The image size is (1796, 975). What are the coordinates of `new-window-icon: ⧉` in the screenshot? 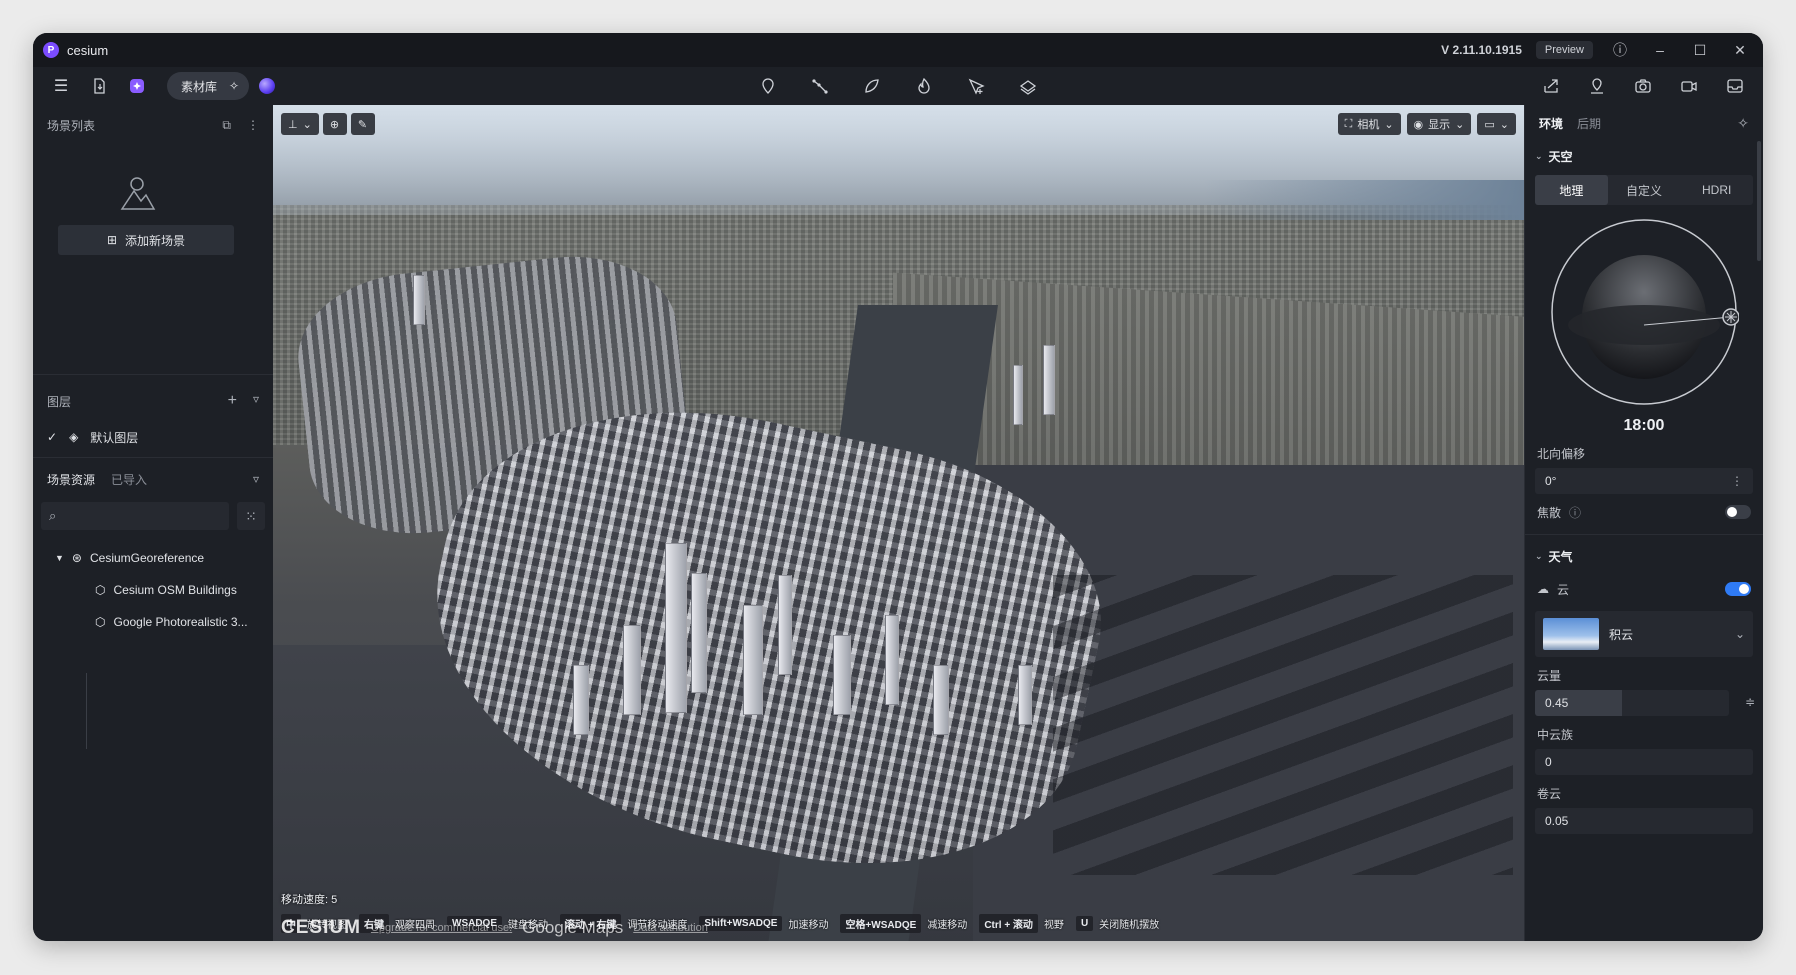 It's located at (226, 125).